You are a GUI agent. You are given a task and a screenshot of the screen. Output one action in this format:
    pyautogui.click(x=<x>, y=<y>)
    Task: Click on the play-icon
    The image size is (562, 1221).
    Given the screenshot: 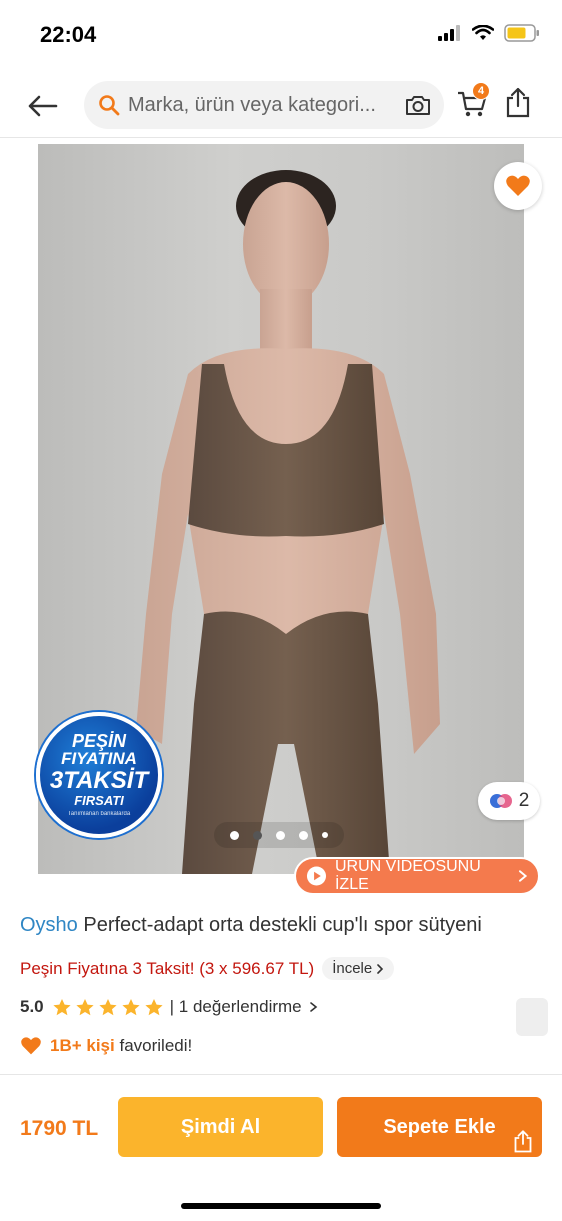 What is the action you would take?
    pyautogui.click(x=316, y=876)
    